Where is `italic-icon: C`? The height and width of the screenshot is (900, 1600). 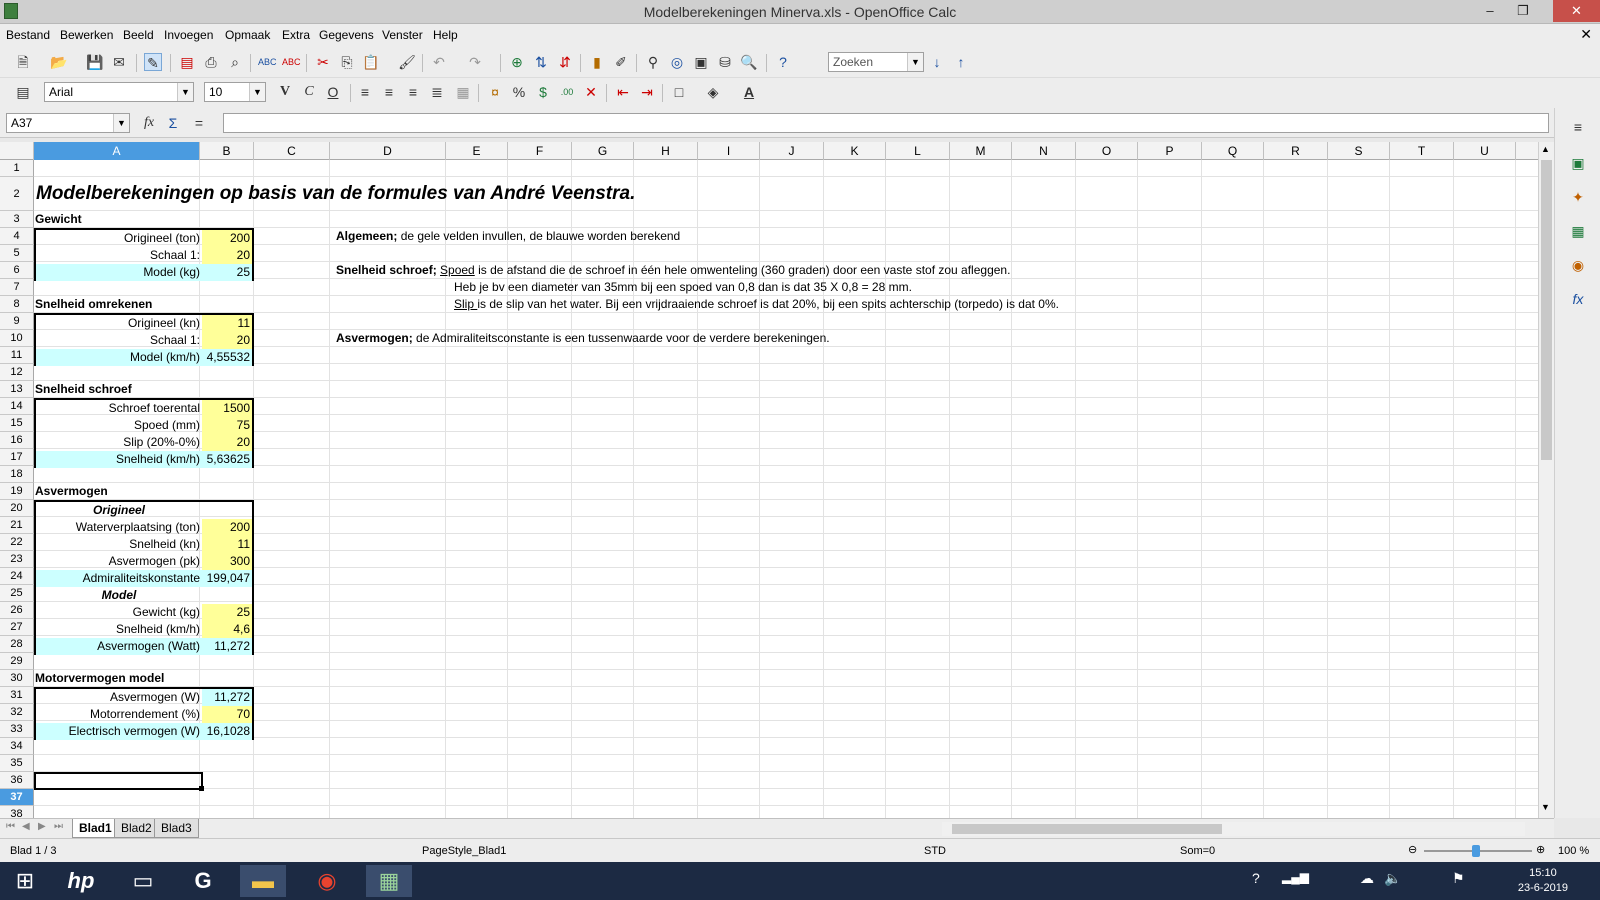 italic-icon: C is located at coordinates (309, 92).